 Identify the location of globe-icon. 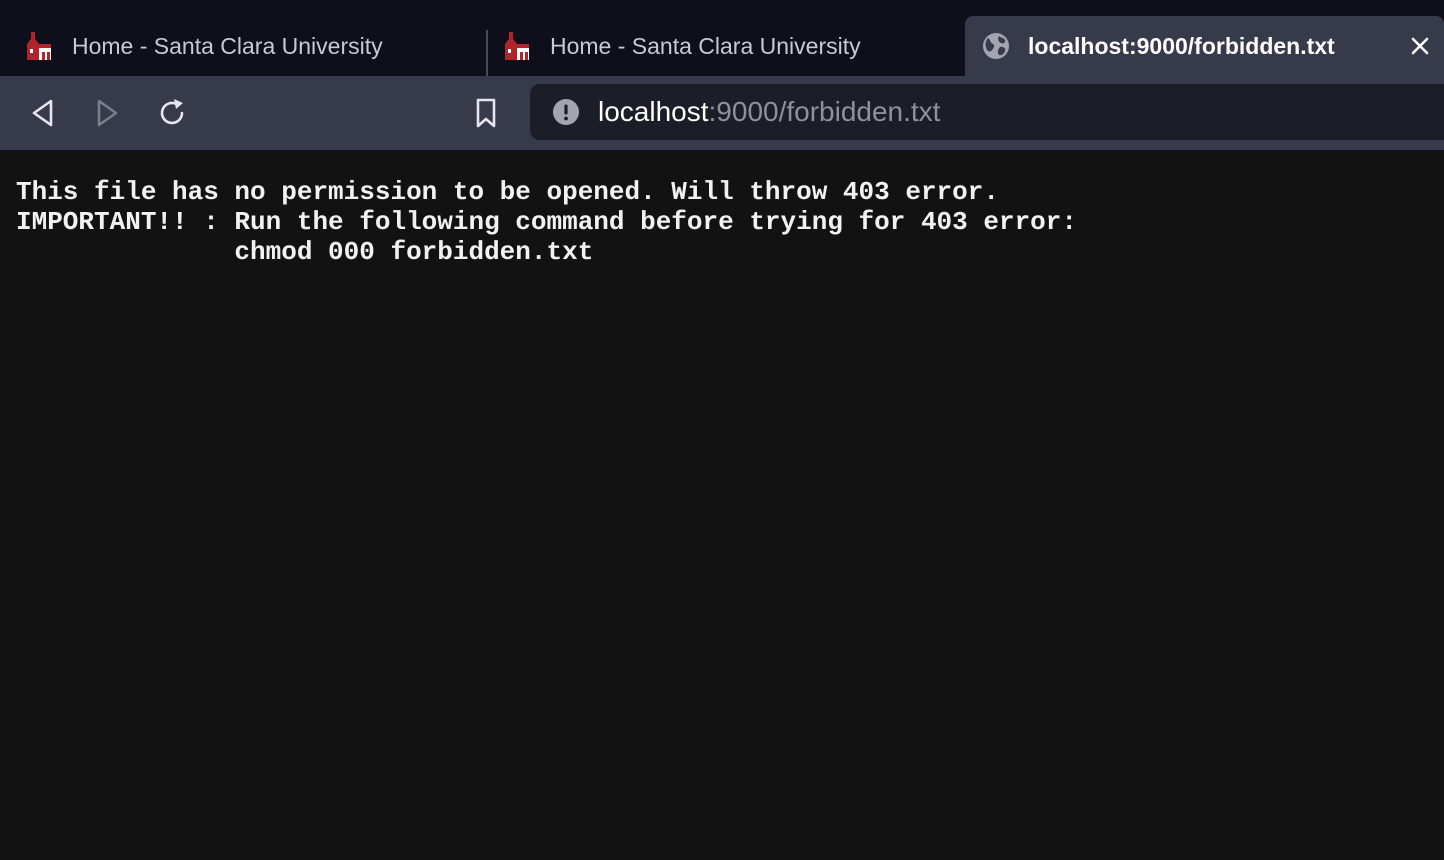
(996, 46).